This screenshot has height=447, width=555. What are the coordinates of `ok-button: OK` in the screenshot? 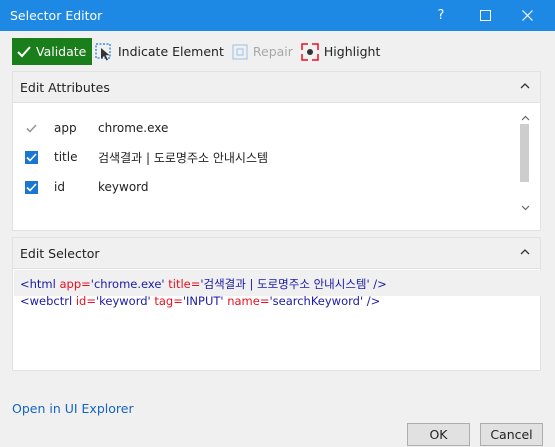 It's located at (438, 434).